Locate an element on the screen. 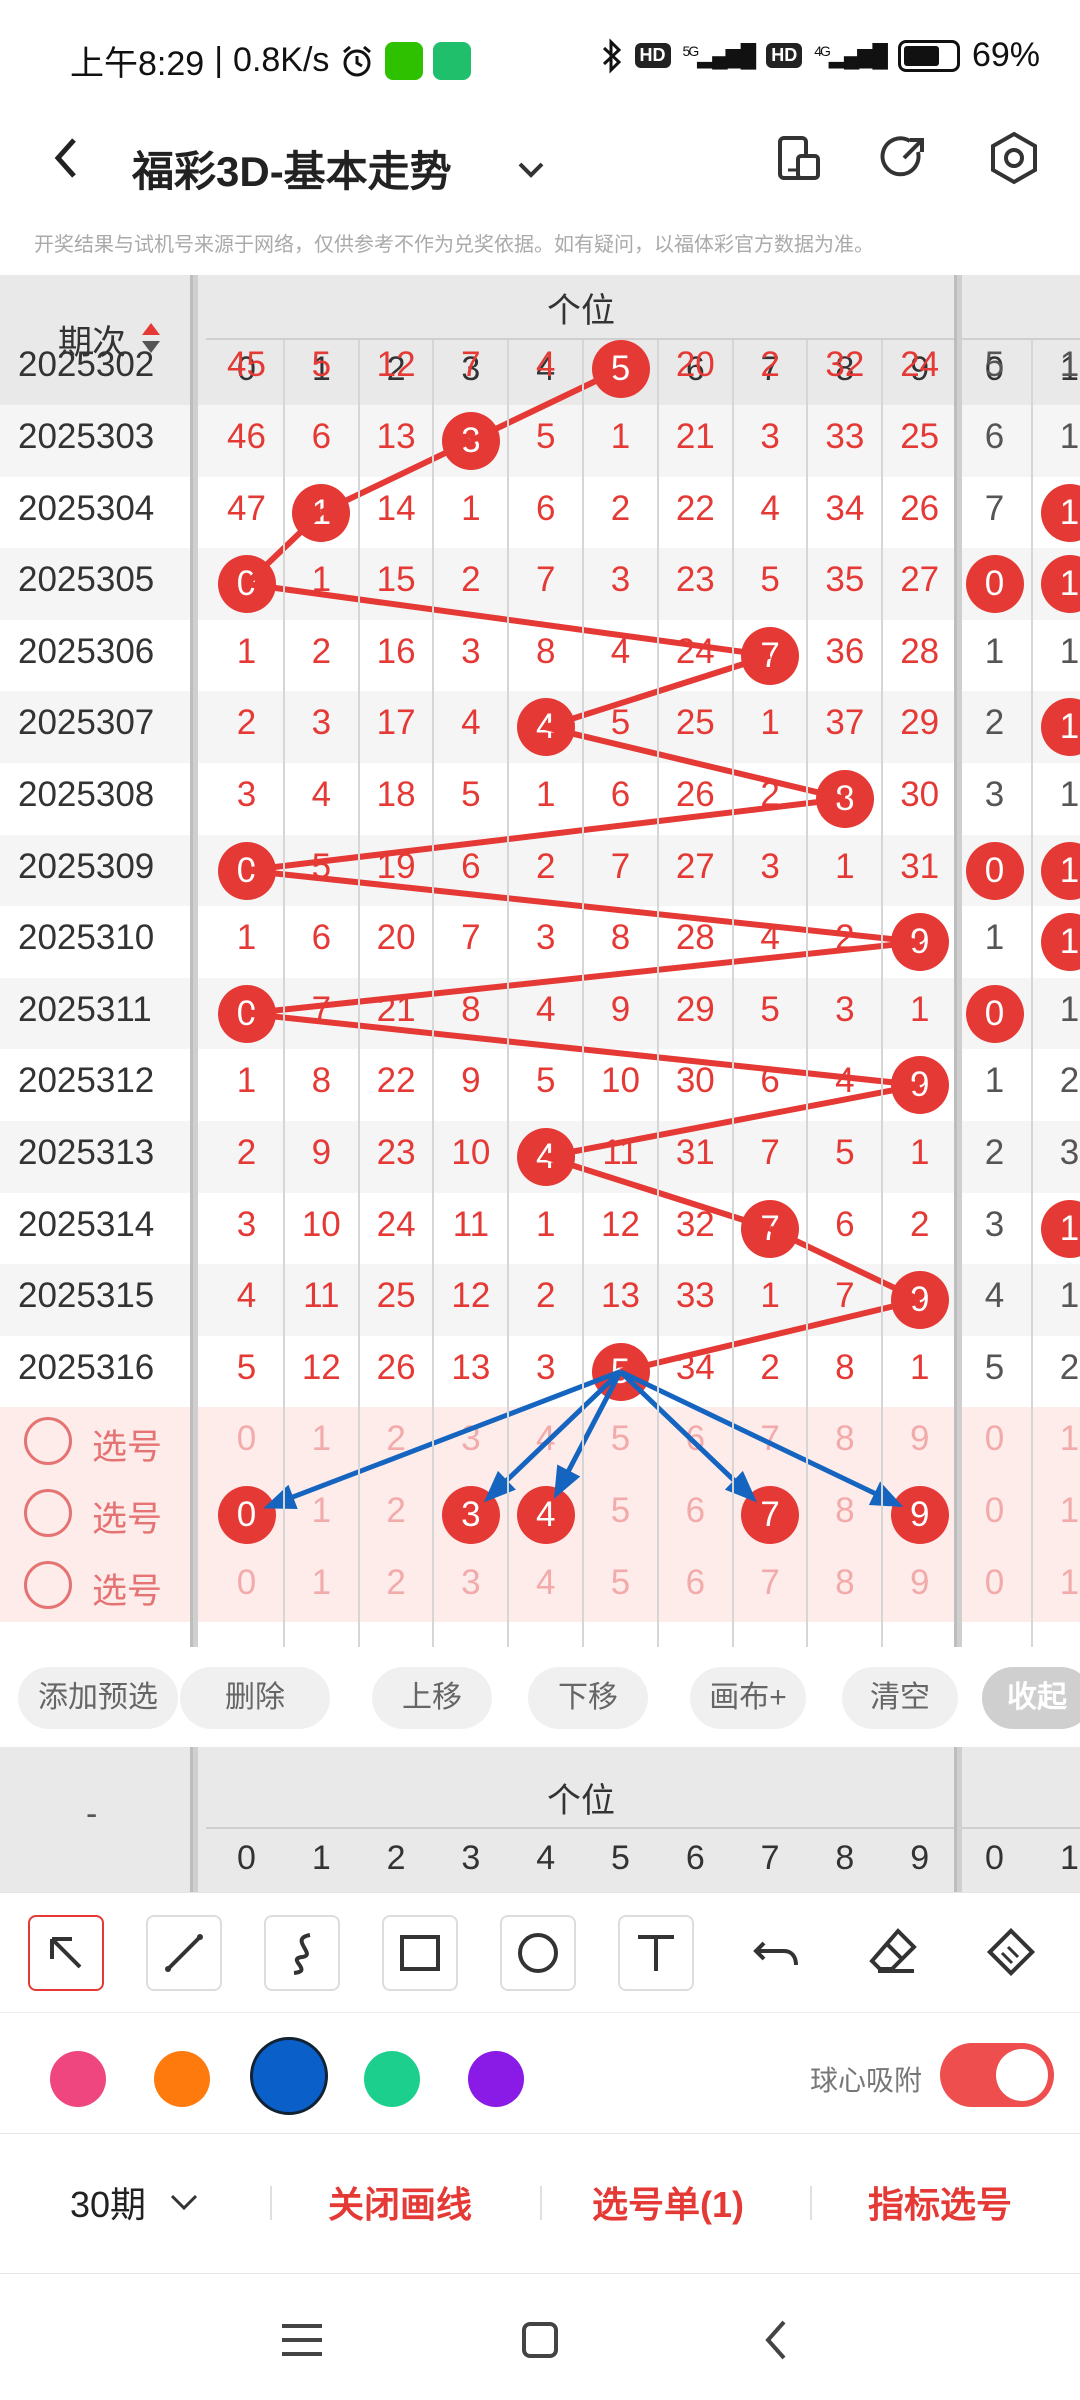 Image resolution: width=1080 pixels, height=2400 pixels. action-pill-button: 添加预选 is located at coordinates (98, 1698).